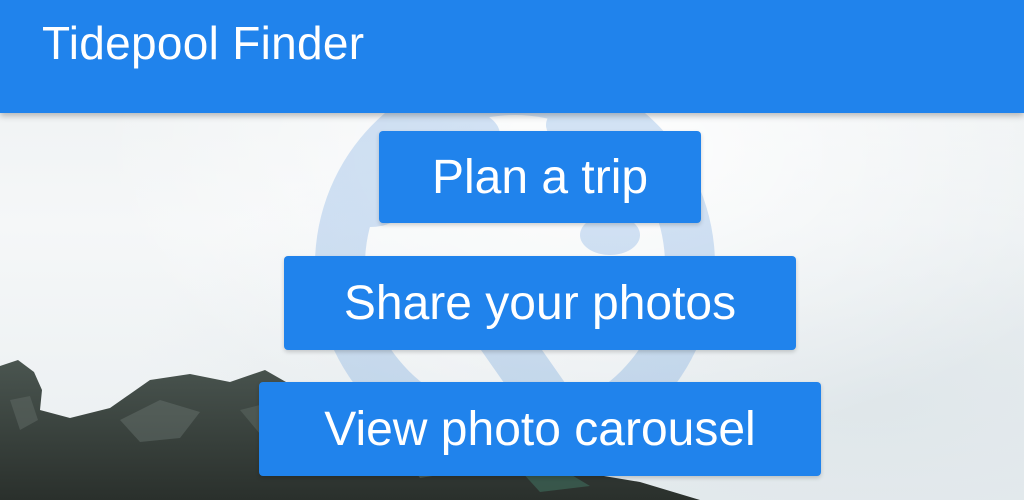  What do you see at coordinates (540, 429) in the screenshot?
I see `view-carousel-button: View photo carousel` at bounding box center [540, 429].